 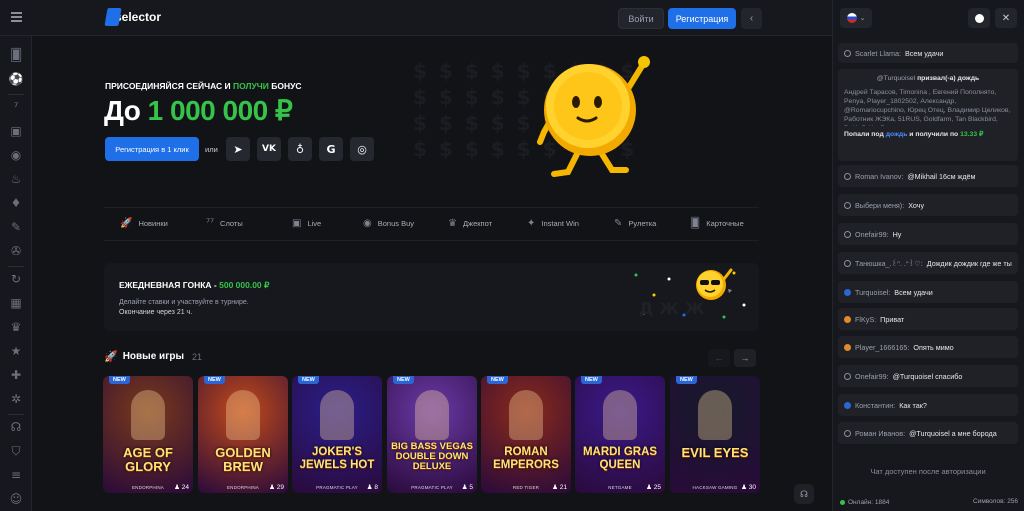 What do you see at coordinates (889, 263) in the screenshot?
I see `chat-username: Танюшка_.꒰ᐢ. .ᐢ꒱♡:` at bounding box center [889, 263].